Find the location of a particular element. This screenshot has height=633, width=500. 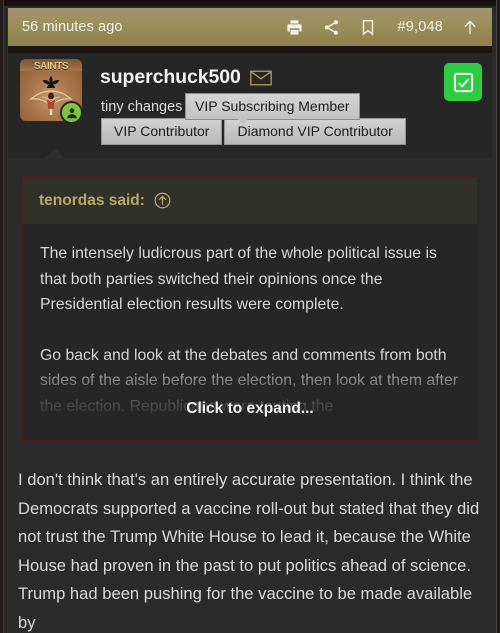

meta-bar-shadow is located at coordinates (250, 49).